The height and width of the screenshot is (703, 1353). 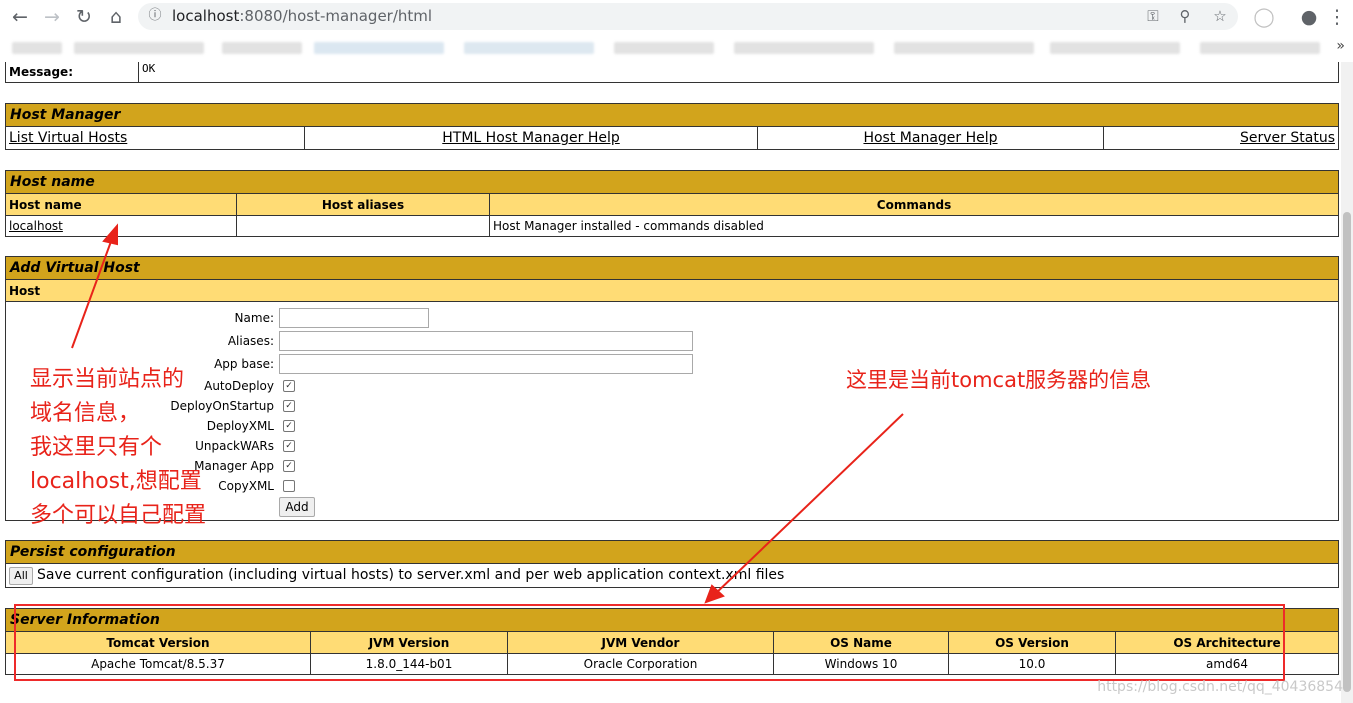 I want to click on left-annotation-line: localhost,想配置, so click(x=116, y=481).